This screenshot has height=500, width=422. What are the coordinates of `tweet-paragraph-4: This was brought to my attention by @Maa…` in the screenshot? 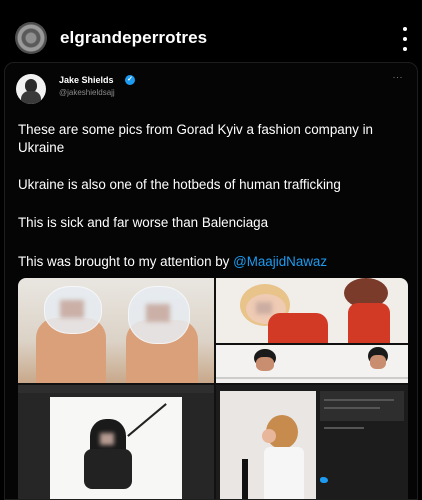 It's located at (213, 262).